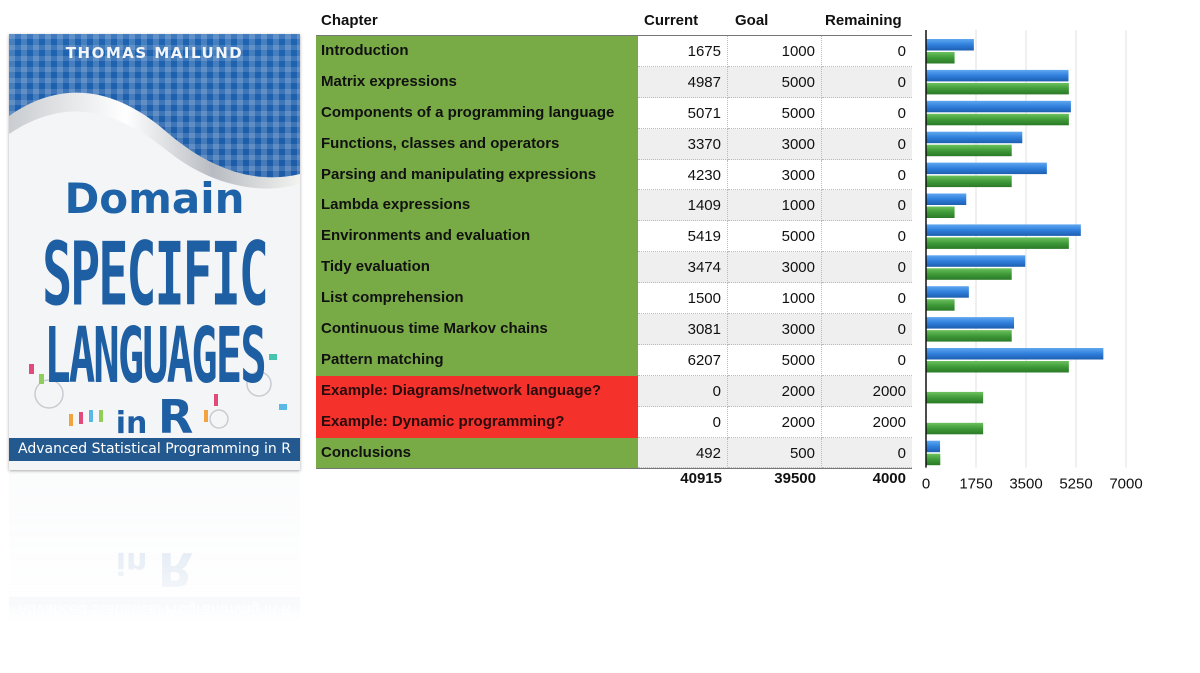 The height and width of the screenshot is (673, 1200). I want to click on table-row: Pattern matching 6207 5000 0, so click(614, 360).